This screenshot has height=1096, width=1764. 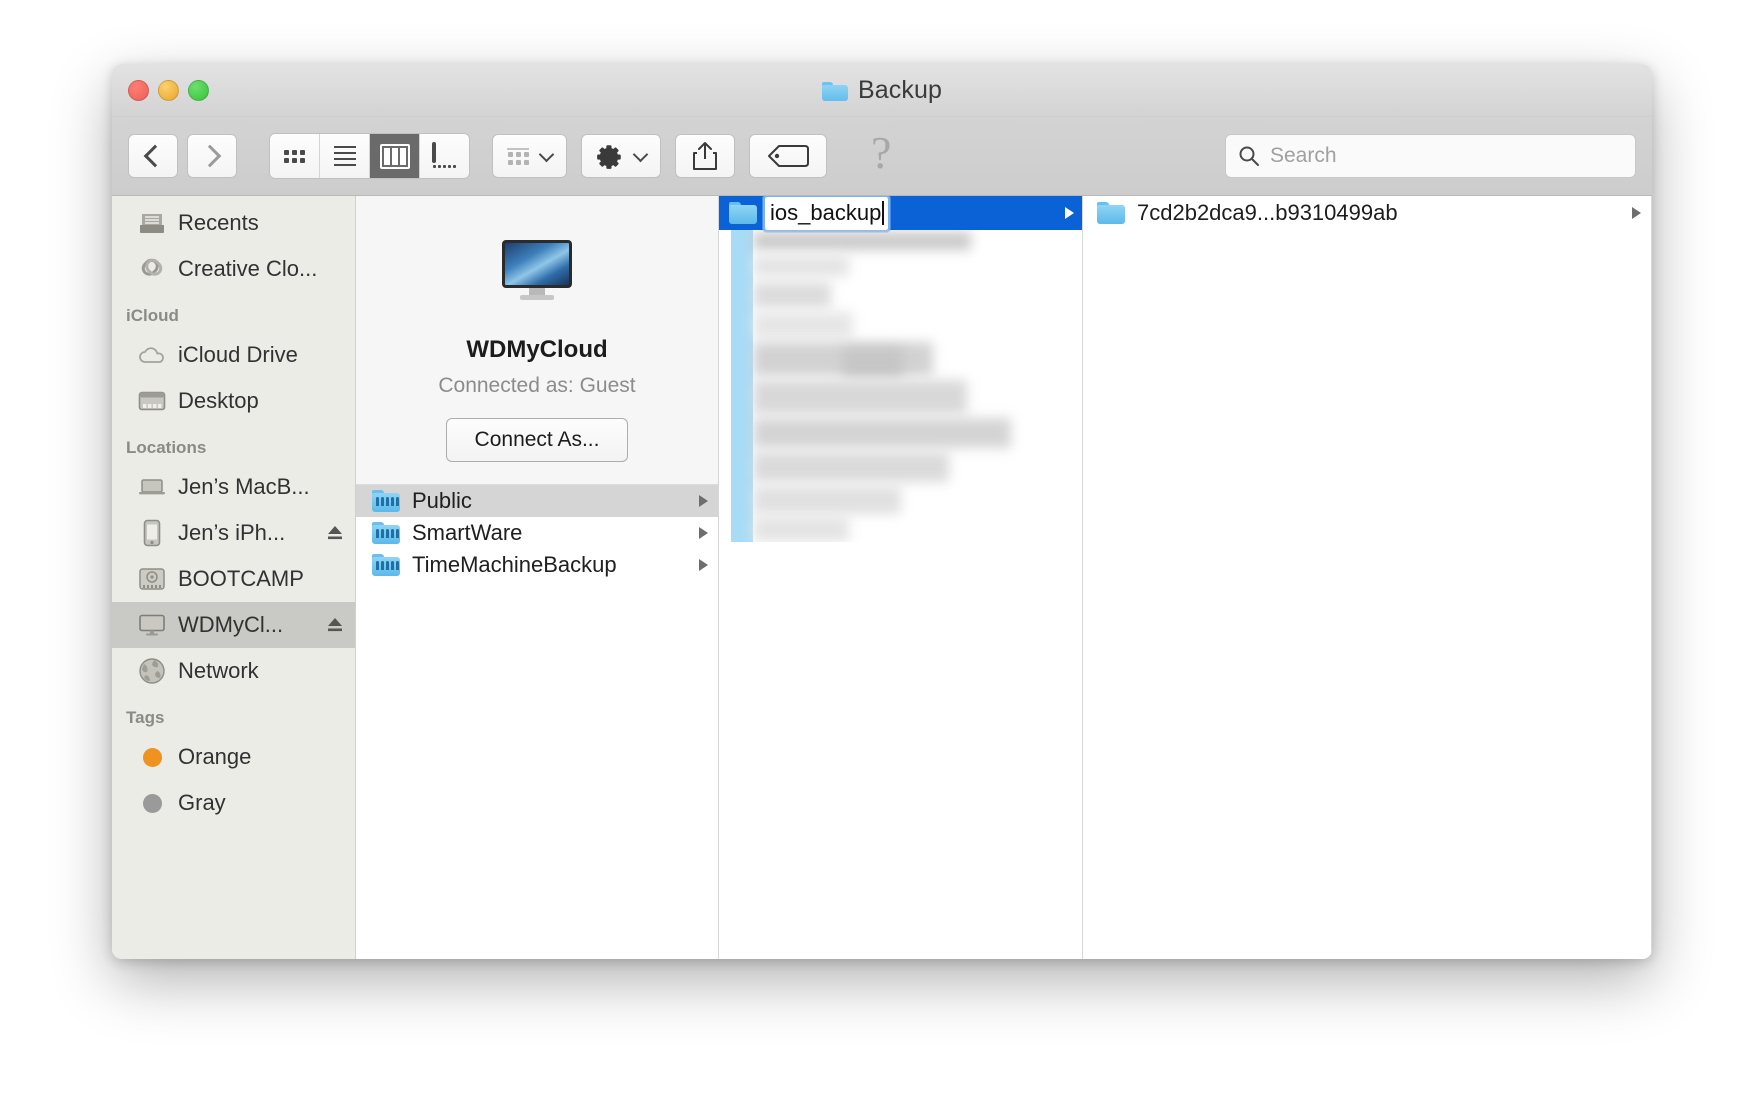 I want to click on icloud-icon, so click(x=152, y=355).